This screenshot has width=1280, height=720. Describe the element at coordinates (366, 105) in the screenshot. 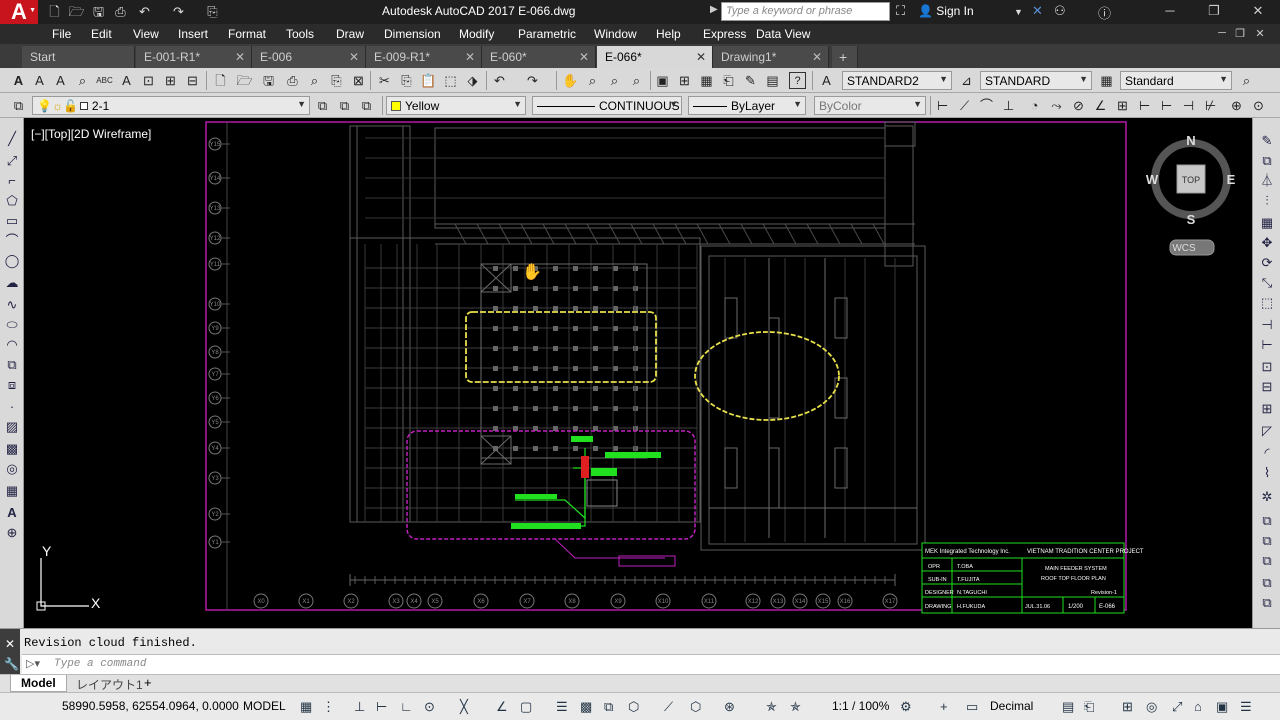

I see `layer-states-icon: ⧉` at that location.